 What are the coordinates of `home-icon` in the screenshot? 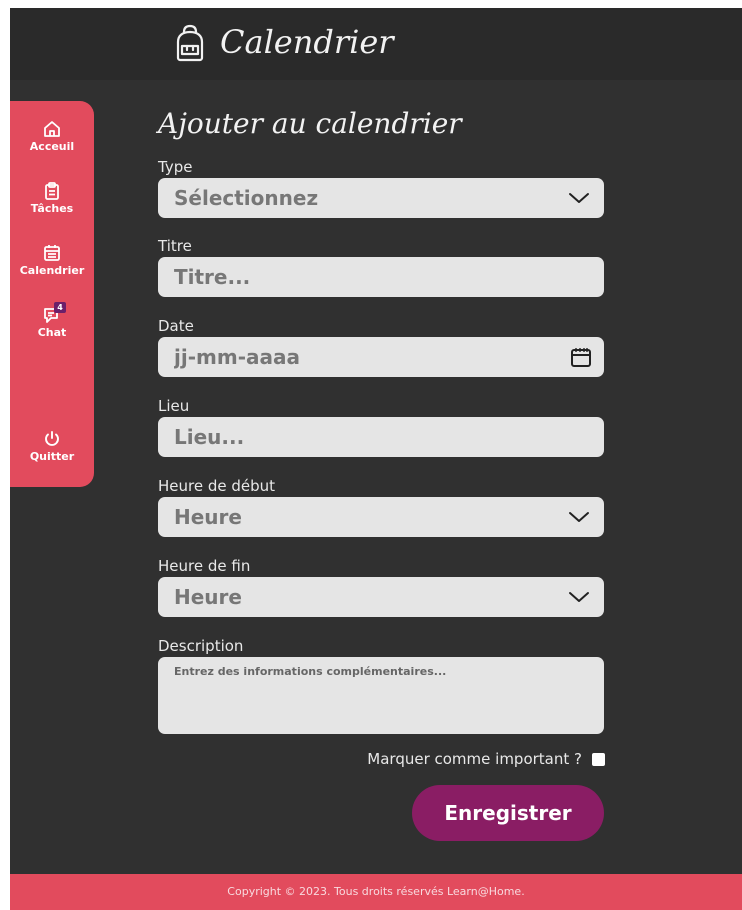 It's located at (52, 129).